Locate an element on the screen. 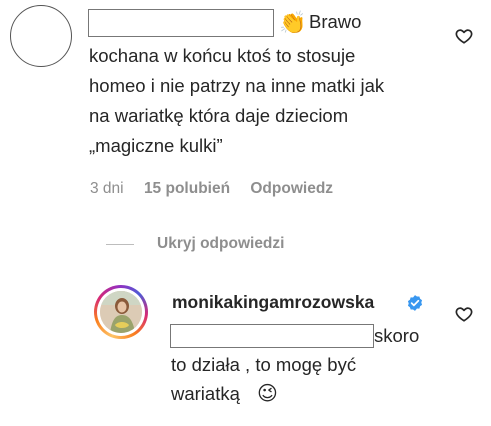 Image resolution: width=491 pixels, height=426 pixels. hide-replies-button: Ukryj odpowiedzi is located at coordinates (220, 244).